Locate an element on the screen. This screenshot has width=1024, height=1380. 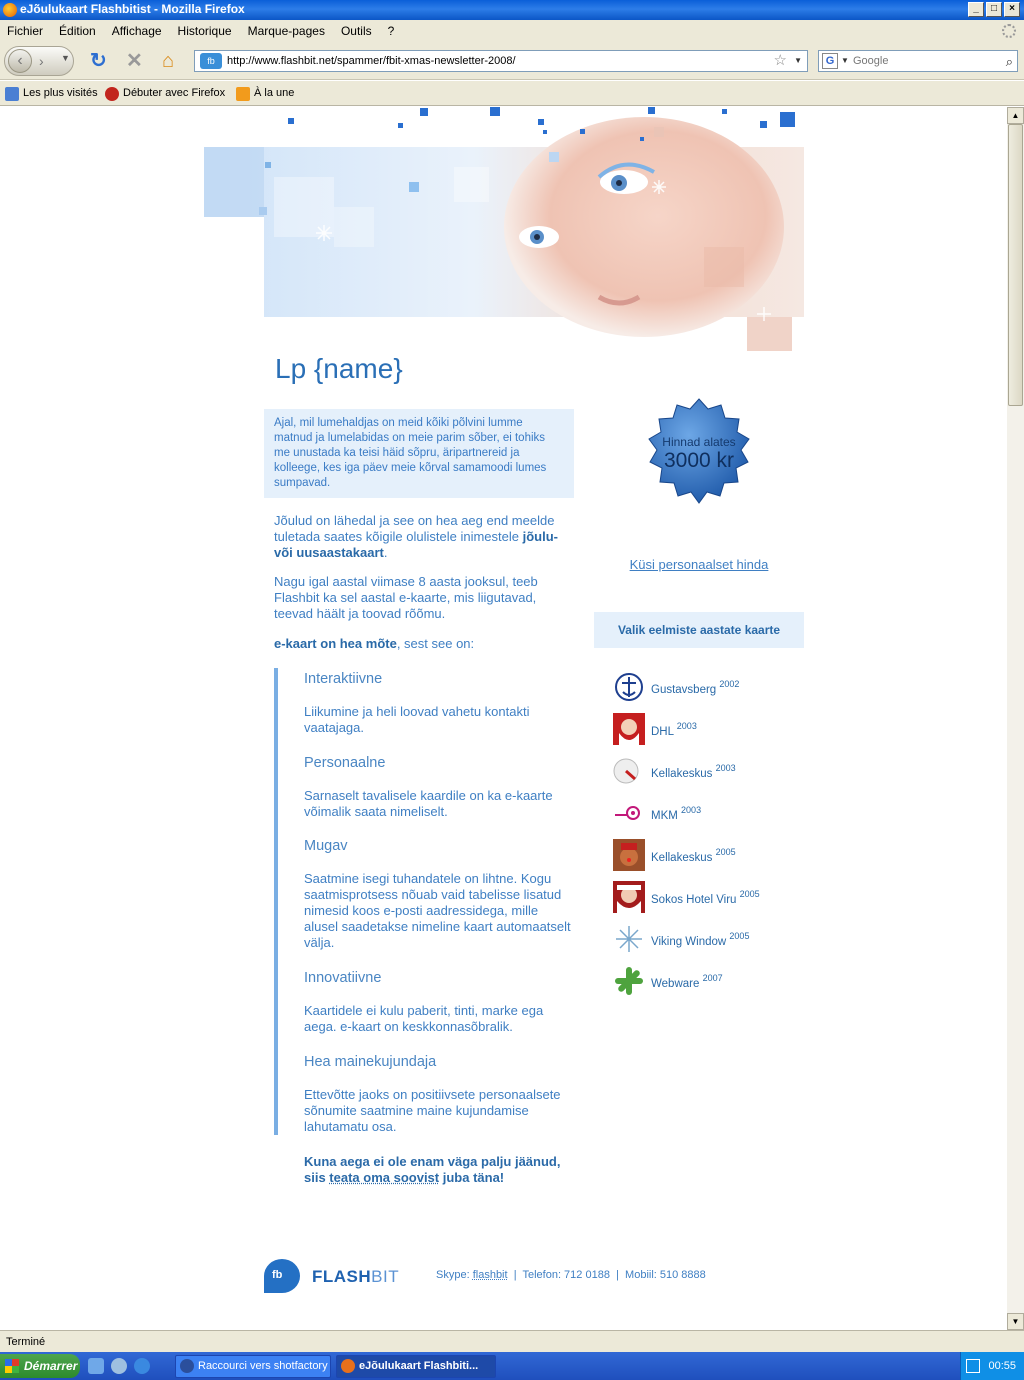
card-link-kellakeskus-2003: Kellakeskus 2003 is located at coordinates (674, 771).